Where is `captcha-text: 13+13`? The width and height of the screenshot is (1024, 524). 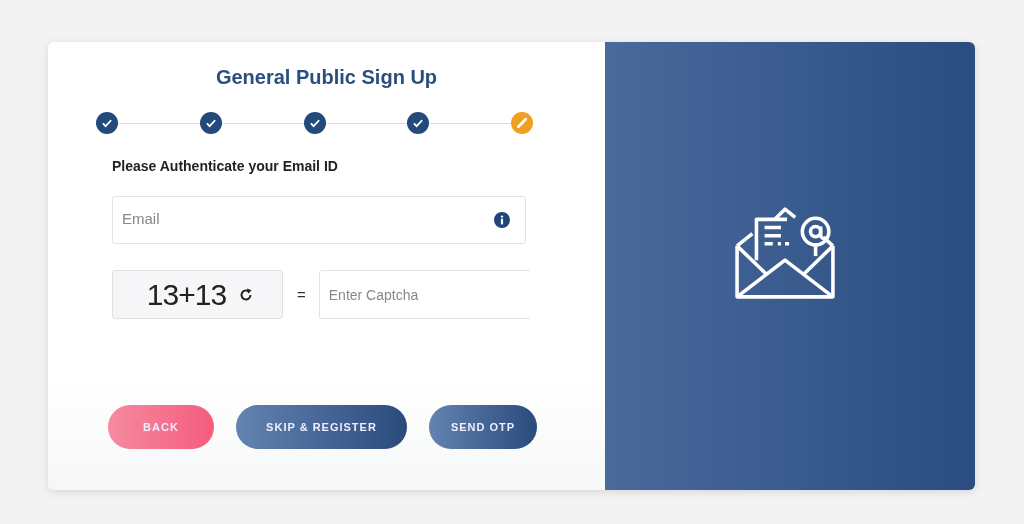 captcha-text: 13+13 is located at coordinates (186, 294).